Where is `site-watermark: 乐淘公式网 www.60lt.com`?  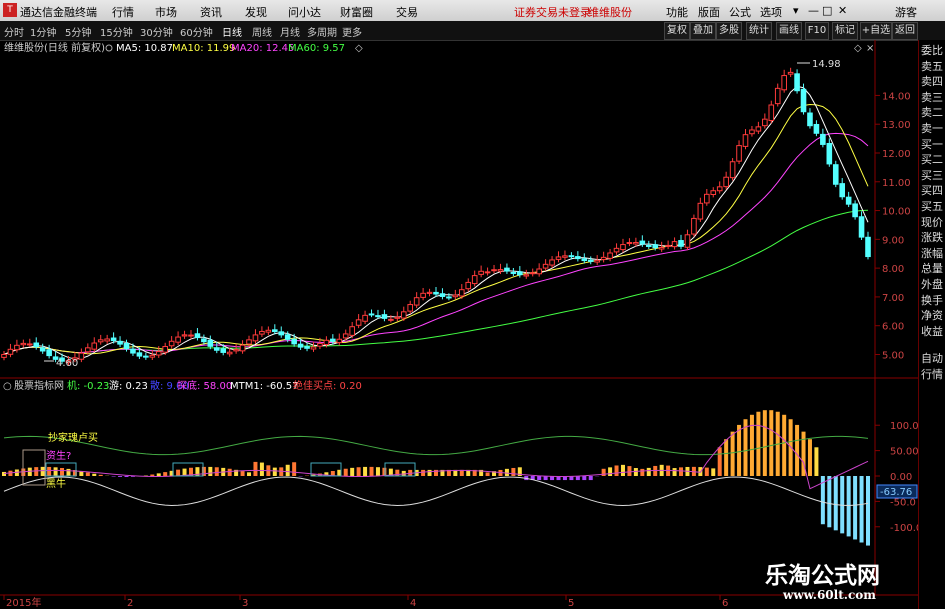 site-watermark: 乐淘公式网 www.60lt.com is located at coordinates (840, 581).